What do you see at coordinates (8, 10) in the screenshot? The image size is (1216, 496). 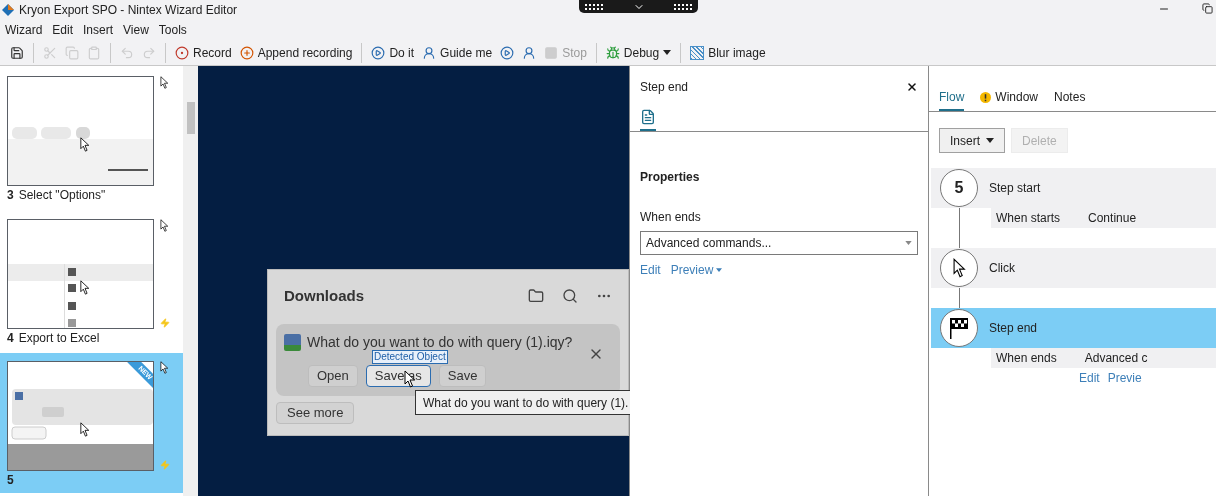 I see `app-logo-icon` at bounding box center [8, 10].